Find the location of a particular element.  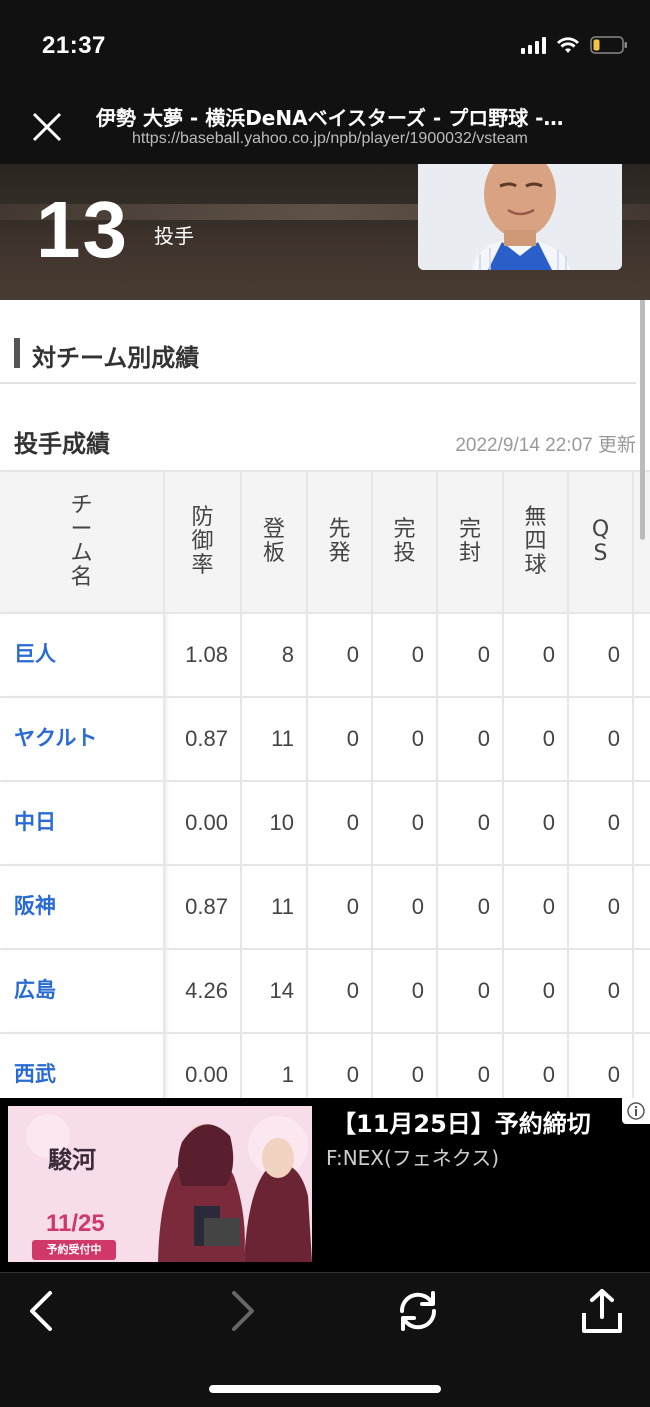

updated-timestamp: 2022/9/14 22:07 更新 is located at coordinates (545, 445).